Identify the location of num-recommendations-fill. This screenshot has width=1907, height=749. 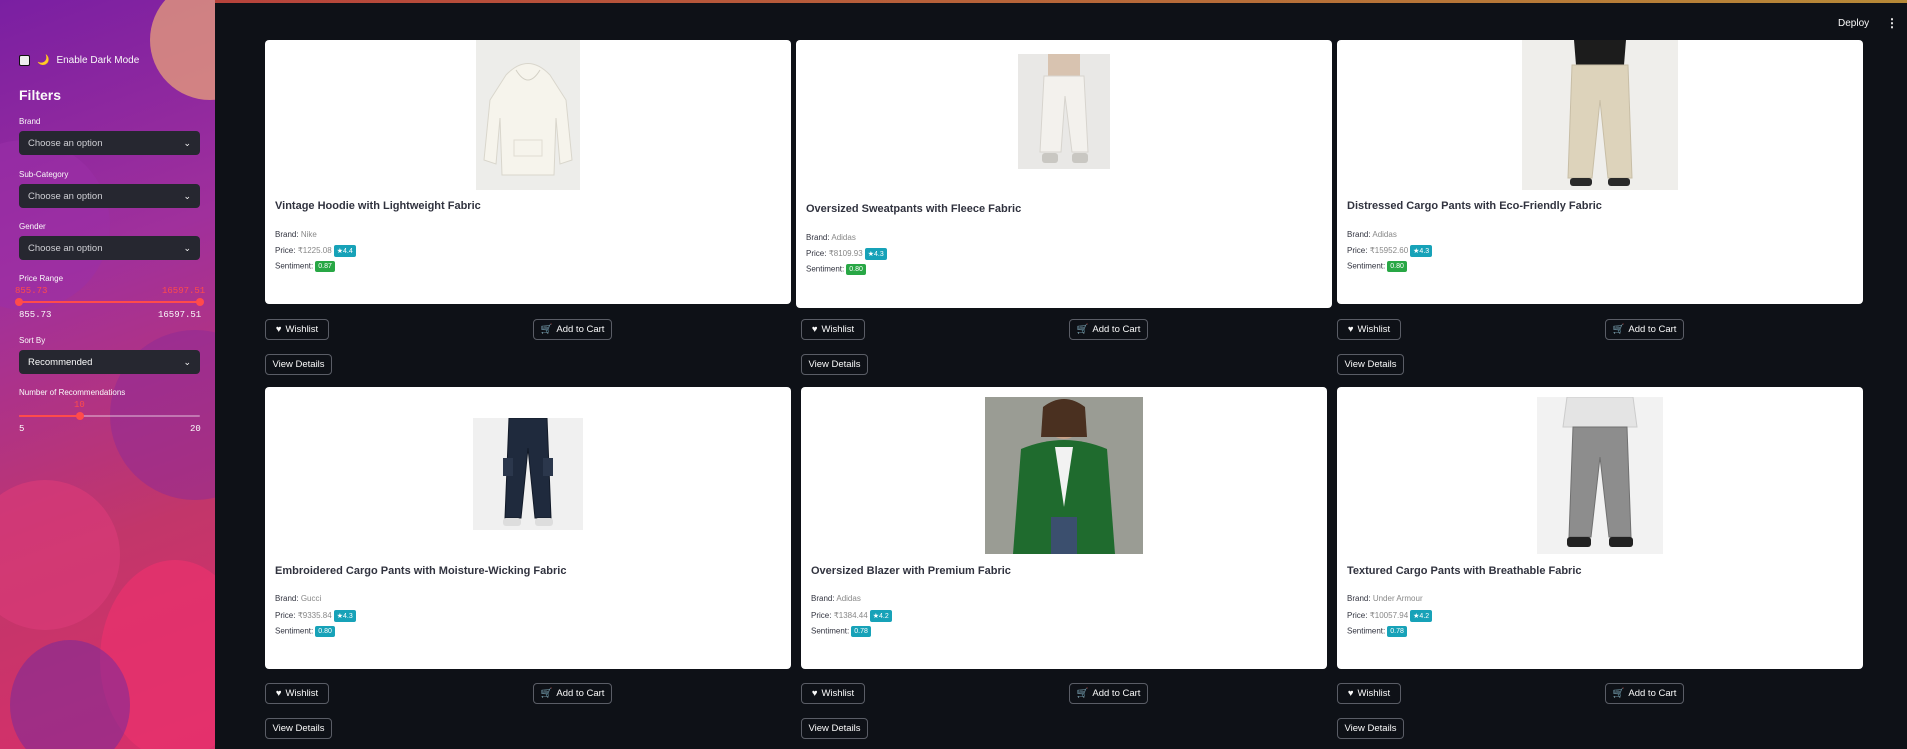
(49, 416).